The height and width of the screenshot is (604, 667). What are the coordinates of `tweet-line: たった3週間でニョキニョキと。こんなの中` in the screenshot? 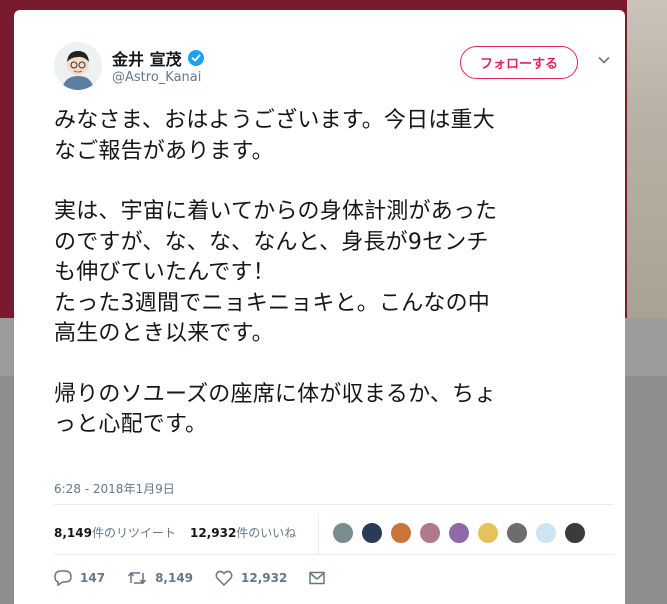 It's located at (272, 303).